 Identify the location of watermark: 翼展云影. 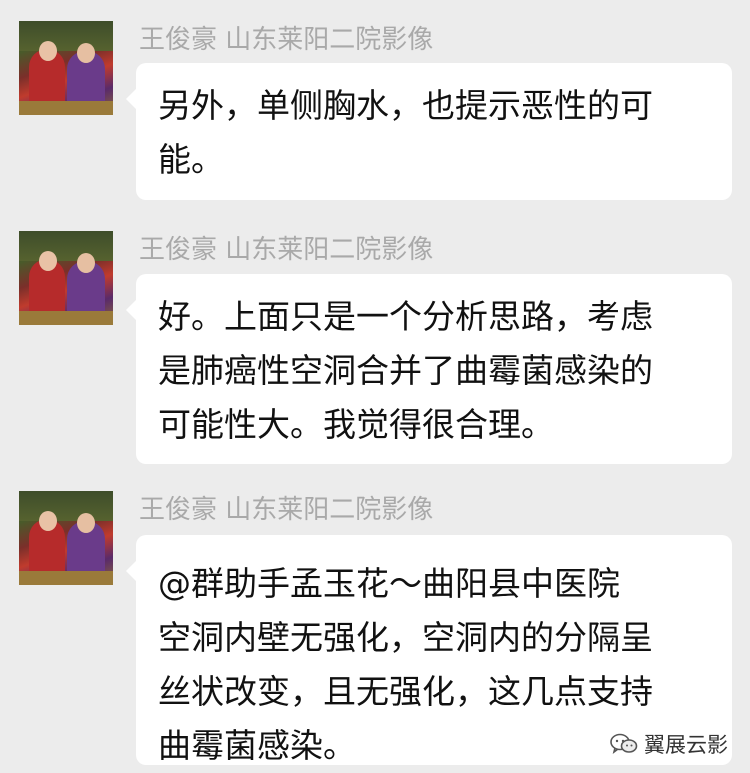
(669, 744).